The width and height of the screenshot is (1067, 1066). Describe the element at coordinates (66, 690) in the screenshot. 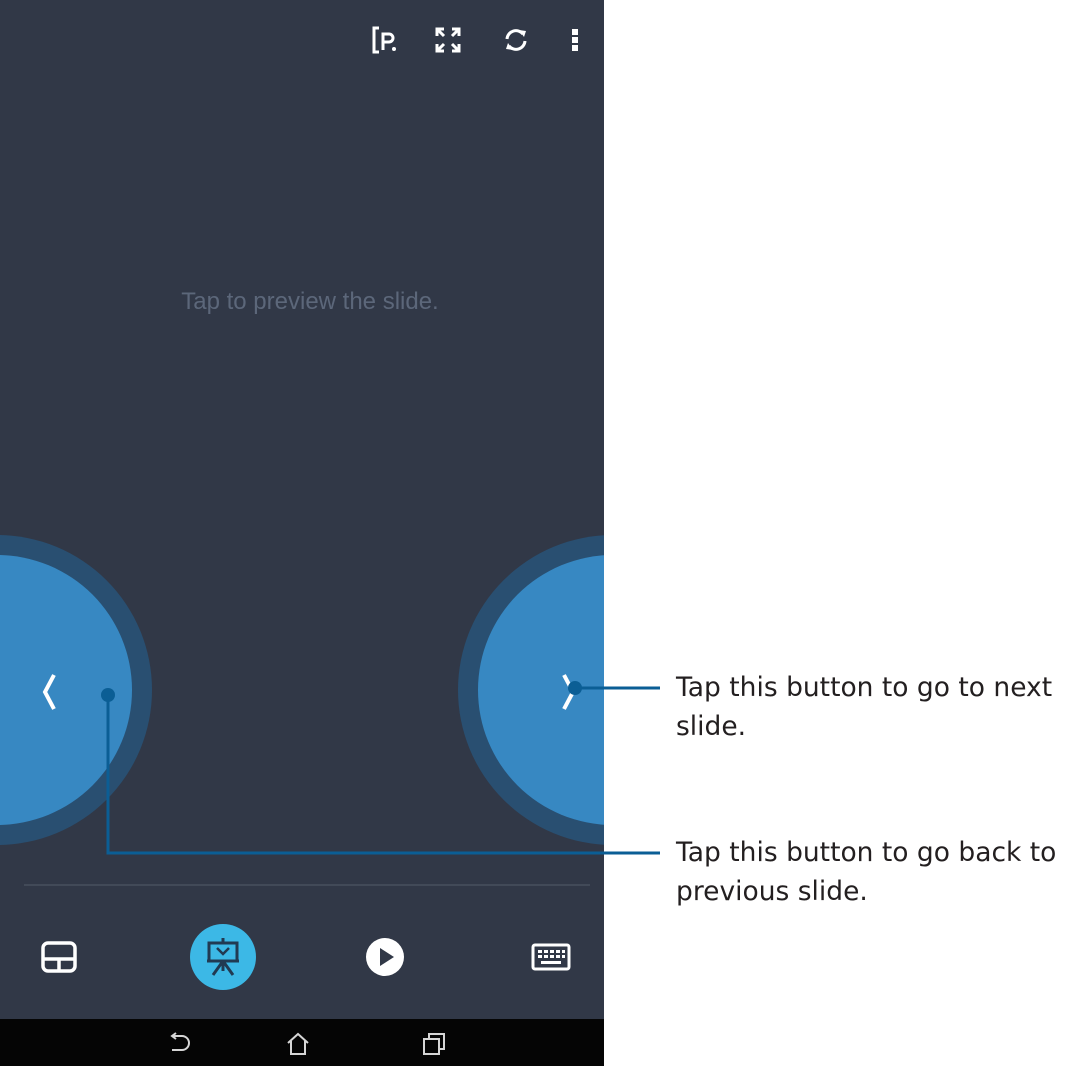

I see `previous-slide-button-face` at that location.